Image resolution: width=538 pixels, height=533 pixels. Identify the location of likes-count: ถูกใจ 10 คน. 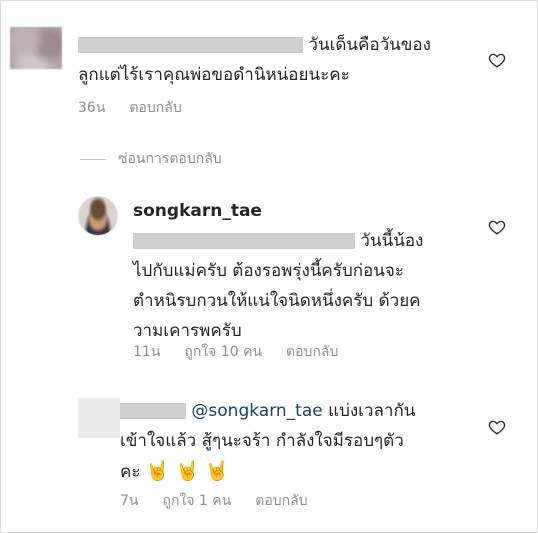
(223, 352).